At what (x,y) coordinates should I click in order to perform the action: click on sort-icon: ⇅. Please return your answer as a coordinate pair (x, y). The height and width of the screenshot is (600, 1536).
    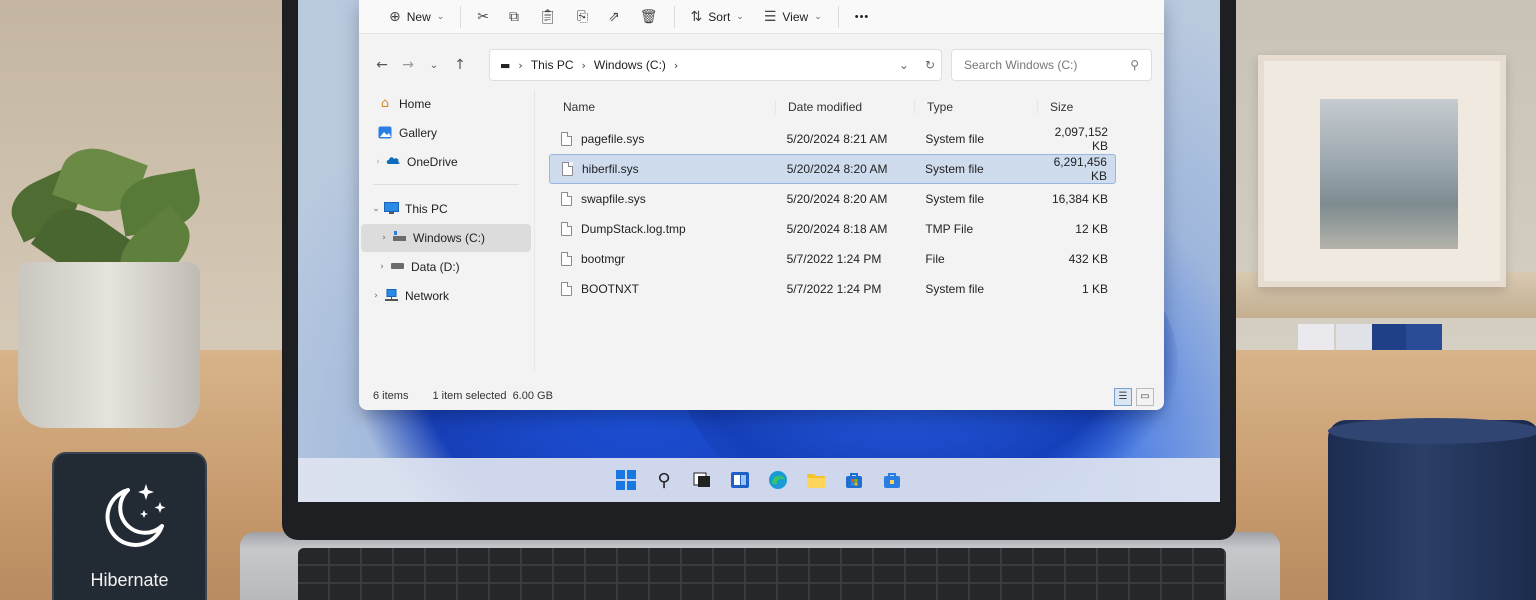
    Looking at the image, I should click on (696, 16).